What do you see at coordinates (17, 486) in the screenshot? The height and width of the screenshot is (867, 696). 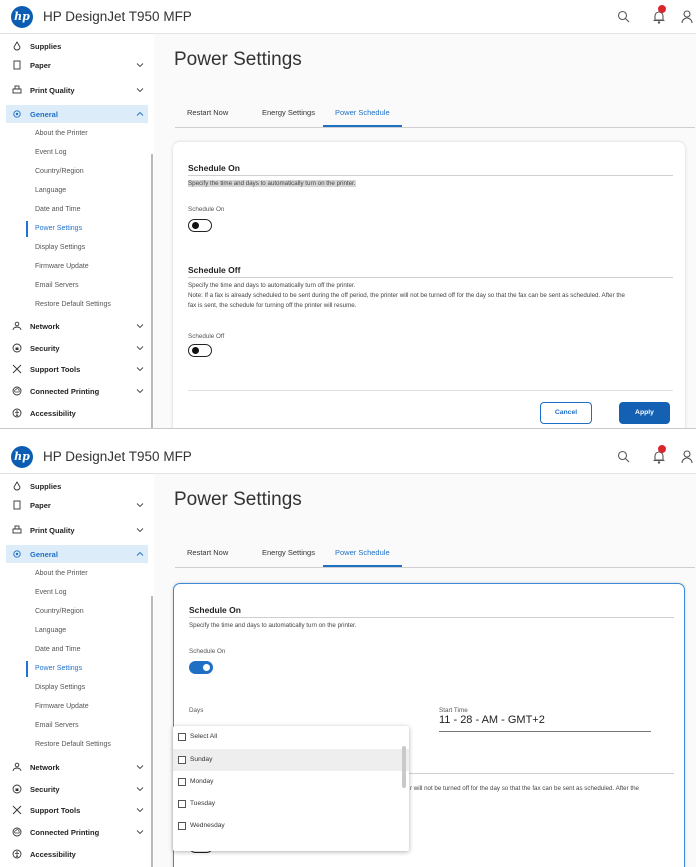 I see `drop-icon` at bounding box center [17, 486].